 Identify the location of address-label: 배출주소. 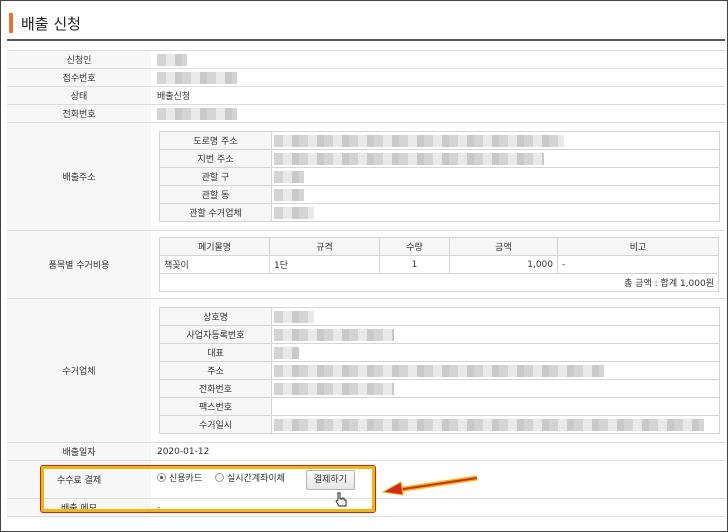
(79, 176).